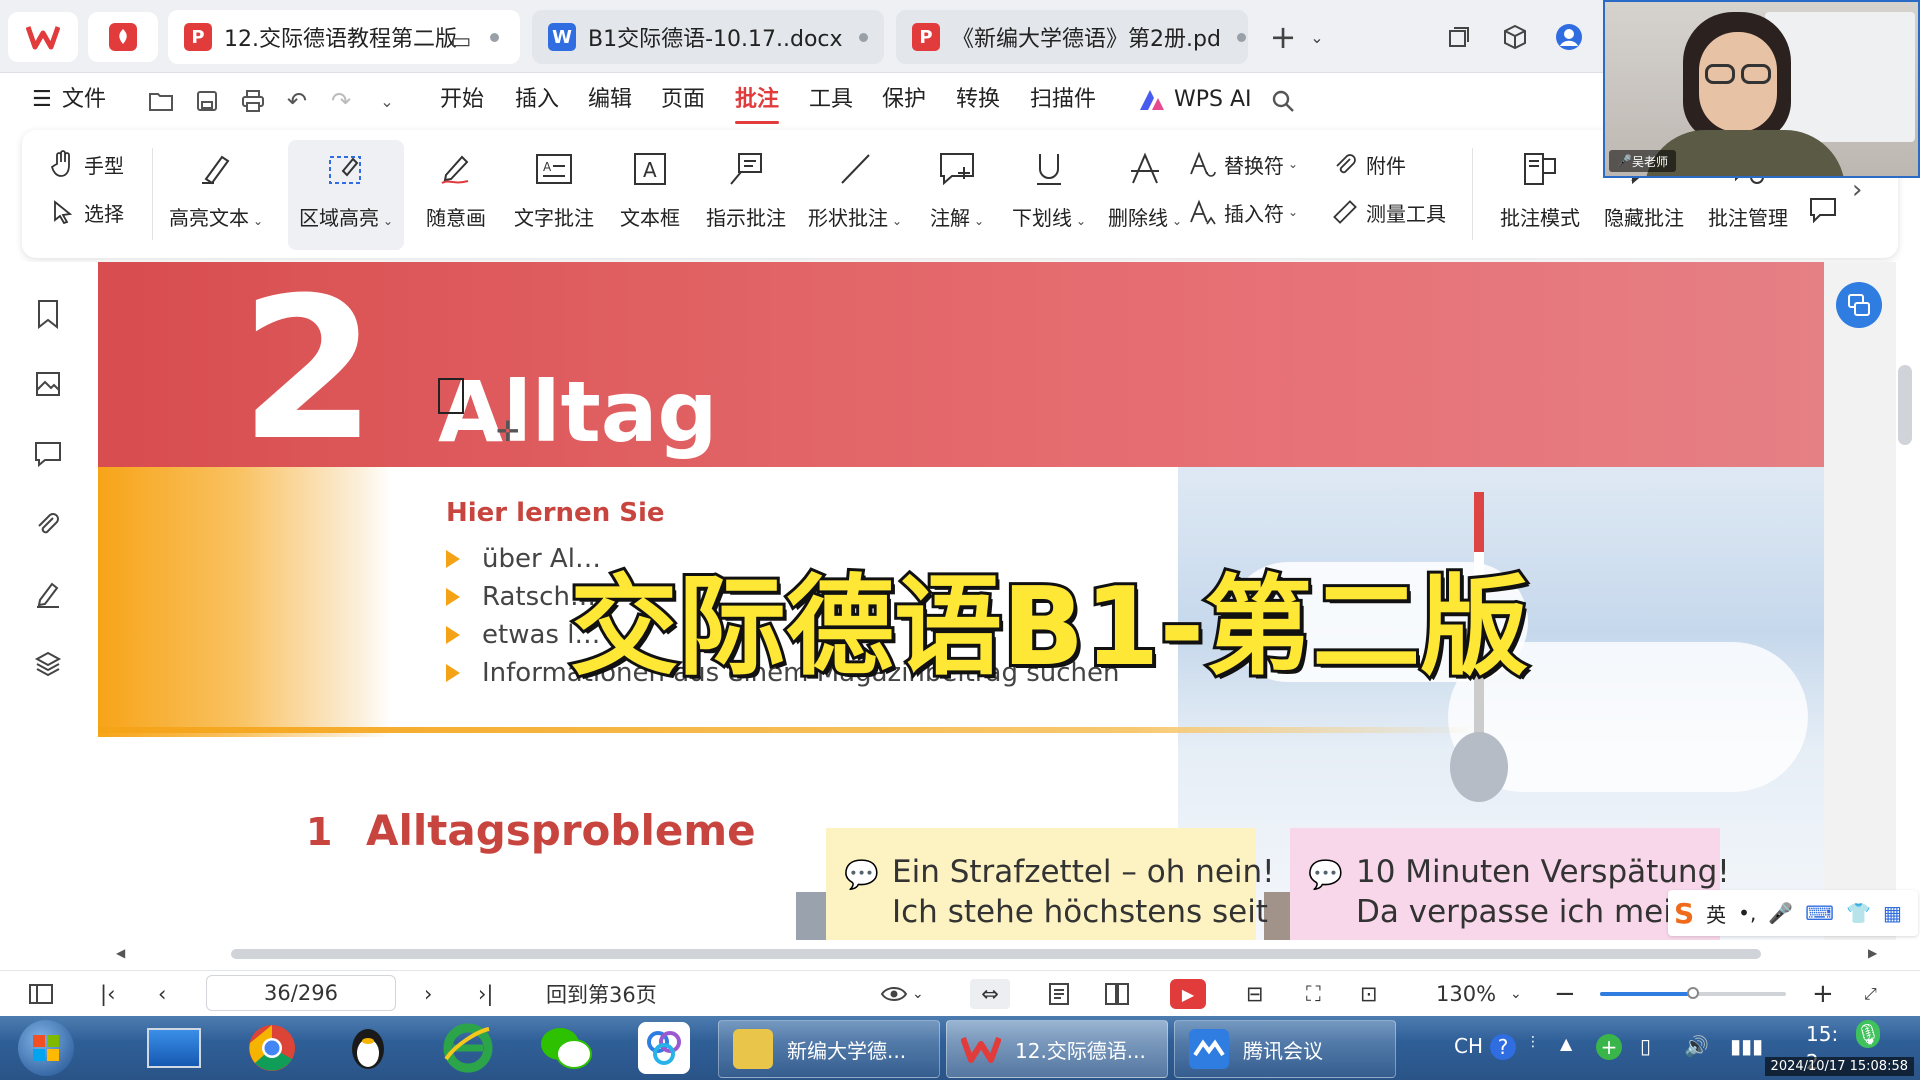 This screenshot has height=1080, width=1920. Describe the element at coordinates (1533, 1042) in the screenshot. I see `ime-options-icon: ⋮` at that location.